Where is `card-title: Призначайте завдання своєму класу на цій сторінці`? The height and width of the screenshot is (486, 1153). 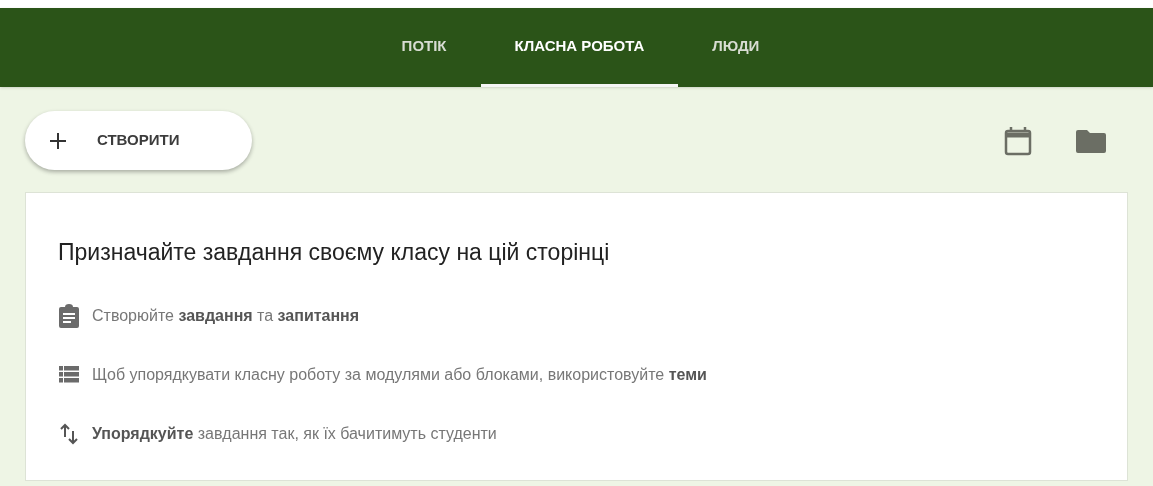 card-title: Призначайте завдання своєму класу на цій сторінці is located at coordinates (334, 252).